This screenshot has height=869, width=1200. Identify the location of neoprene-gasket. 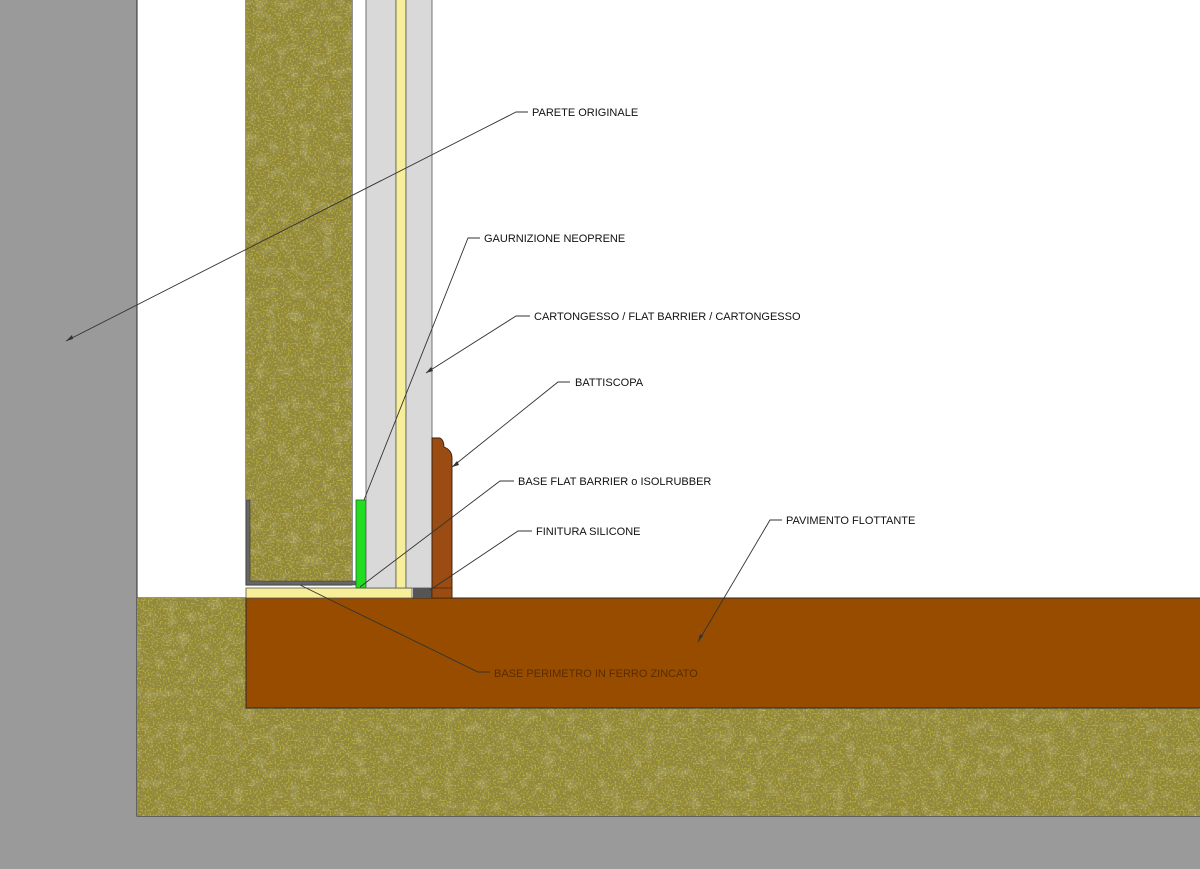
(361, 544).